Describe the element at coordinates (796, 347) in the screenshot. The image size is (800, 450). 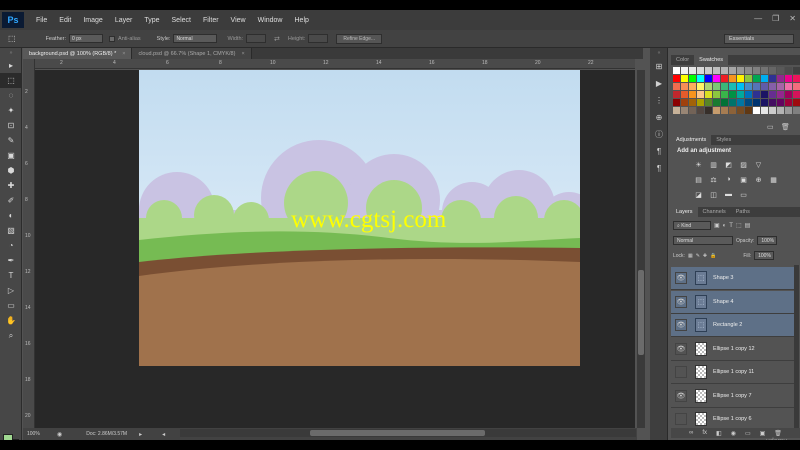
I see `layers-scrollbar` at that location.